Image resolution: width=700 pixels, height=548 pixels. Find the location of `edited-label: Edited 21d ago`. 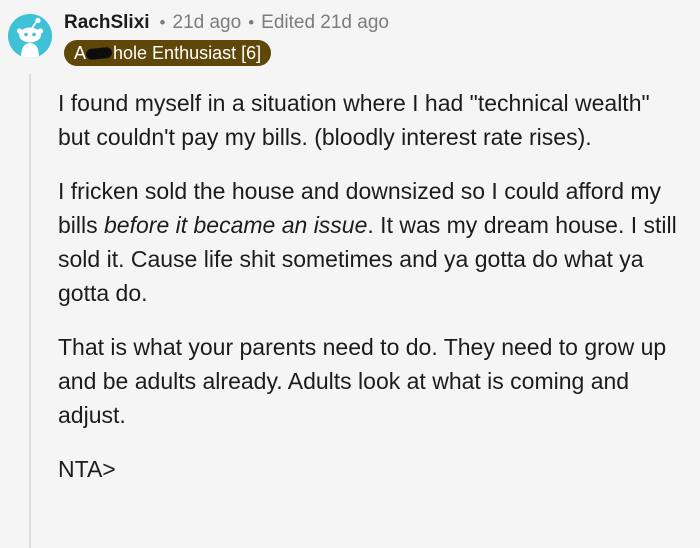

edited-label: Edited 21d ago is located at coordinates (325, 22).